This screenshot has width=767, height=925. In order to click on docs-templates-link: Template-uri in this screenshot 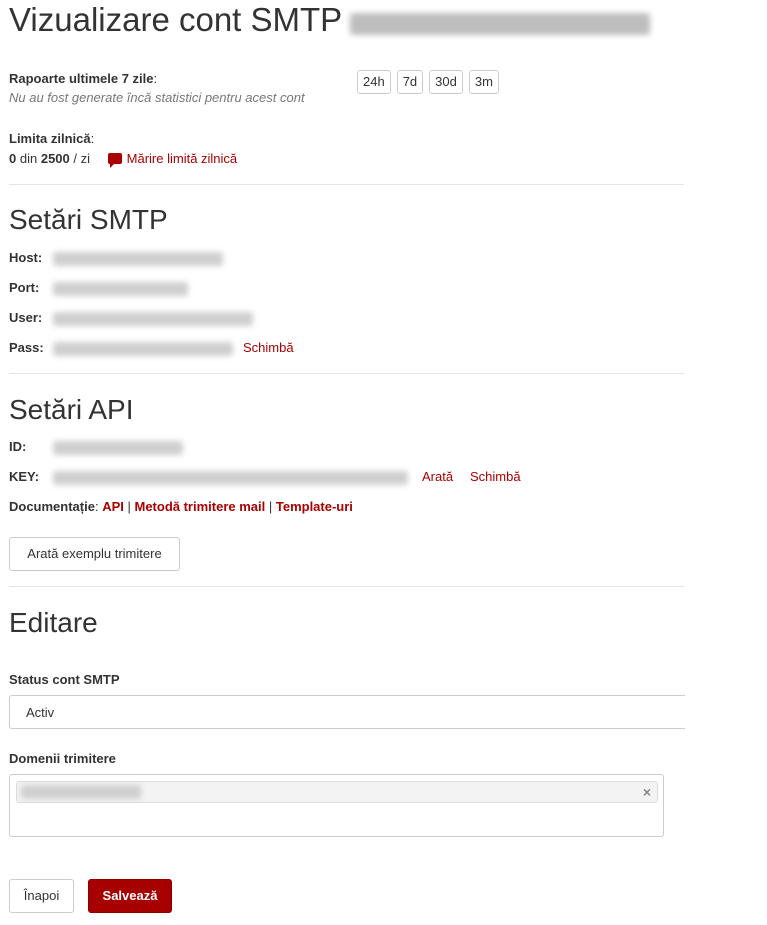, I will do `click(314, 506)`.